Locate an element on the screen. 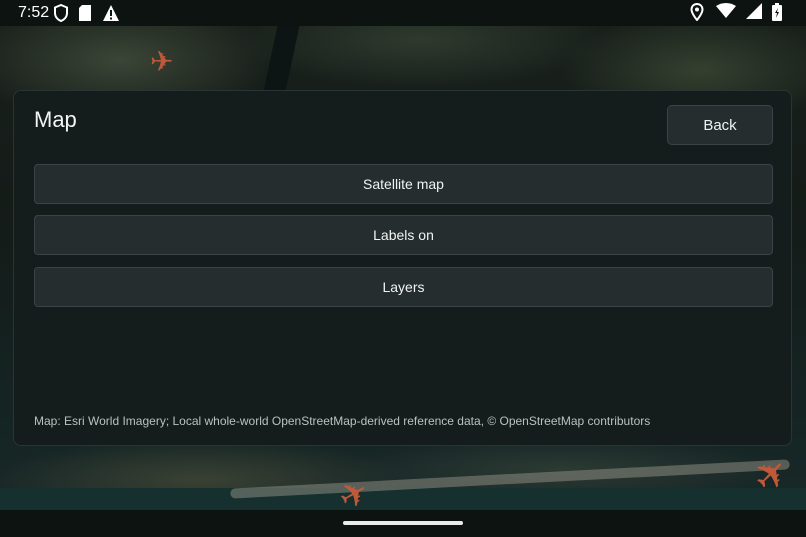 This screenshot has height=537, width=806. layers-button: Layers is located at coordinates (403, 287).